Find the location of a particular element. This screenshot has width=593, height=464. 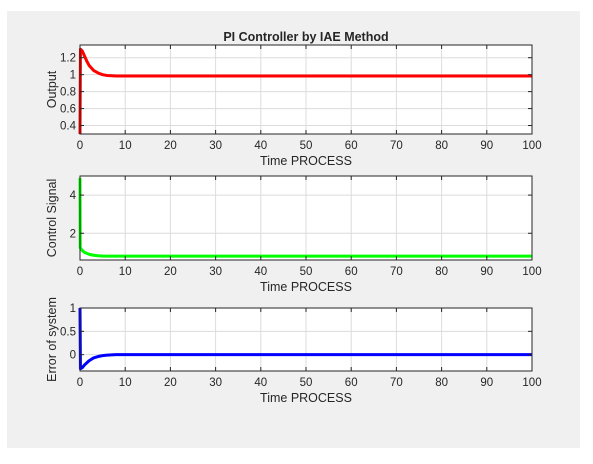

y-axis-label: Control Signal is located at coordinates (52, 218).